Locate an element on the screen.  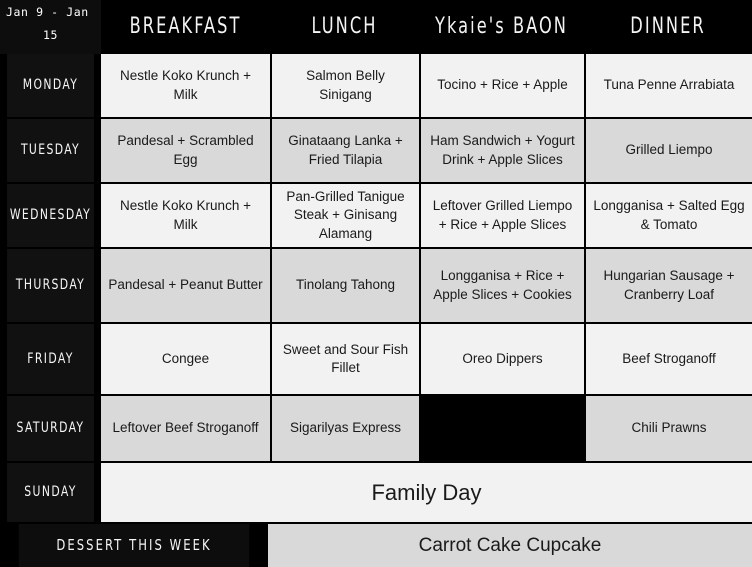
family-day-note: Family Day is located at coordinates (426, 491).